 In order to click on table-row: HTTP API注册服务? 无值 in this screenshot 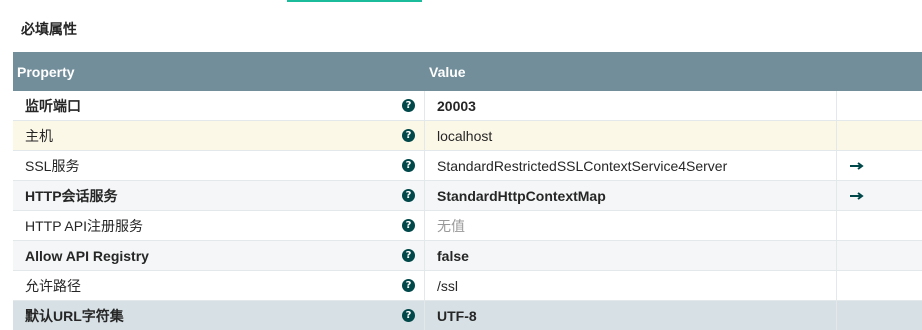, I will do `click(467, 226)`.